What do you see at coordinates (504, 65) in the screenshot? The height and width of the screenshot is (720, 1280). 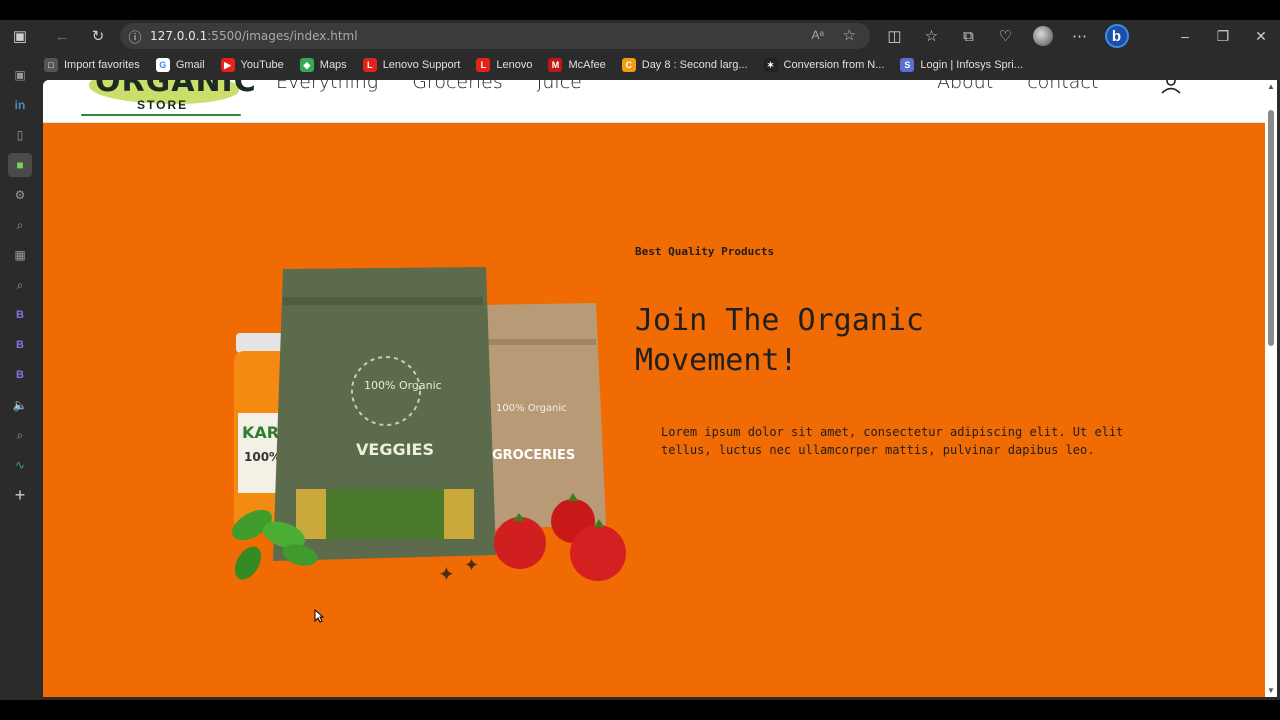 I see `bookmark-item: L Lenovo` at bounding box center [504, 65].